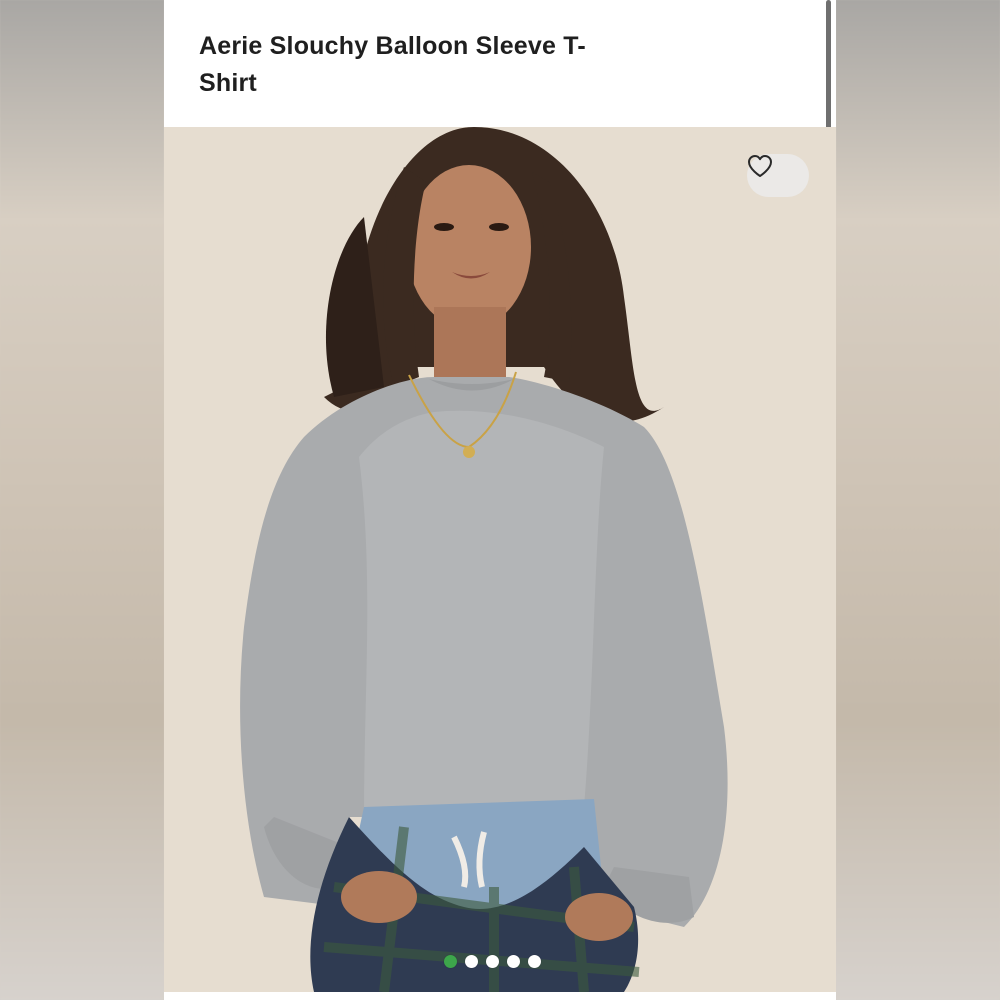 The image size is (1000, 1000). Describe the element at coordinates (500, 996) in the screenshot. I see `bottom-strip` at that location.